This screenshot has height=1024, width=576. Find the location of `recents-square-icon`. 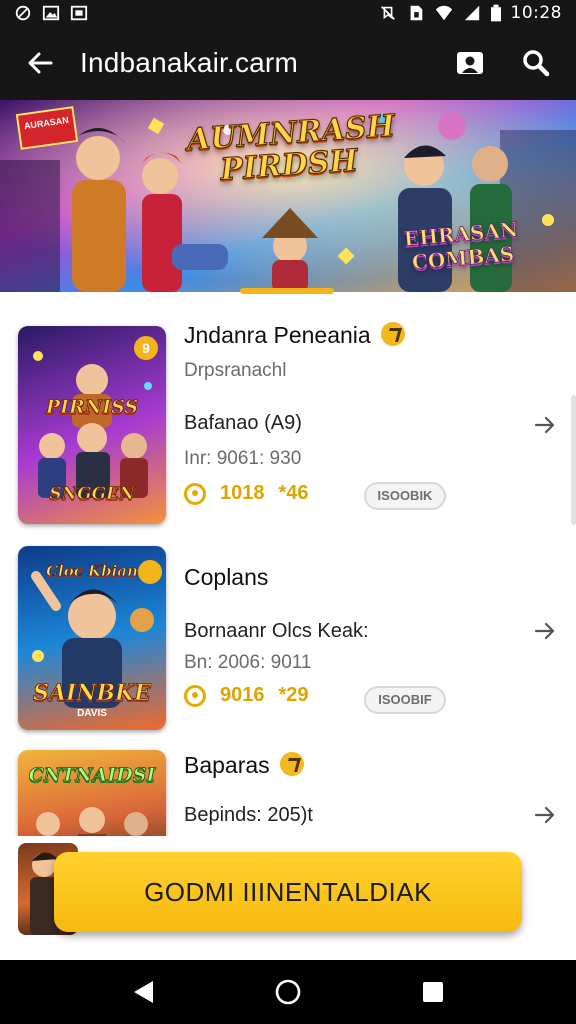

recents-square-icon is located at coordinates (433, 992).